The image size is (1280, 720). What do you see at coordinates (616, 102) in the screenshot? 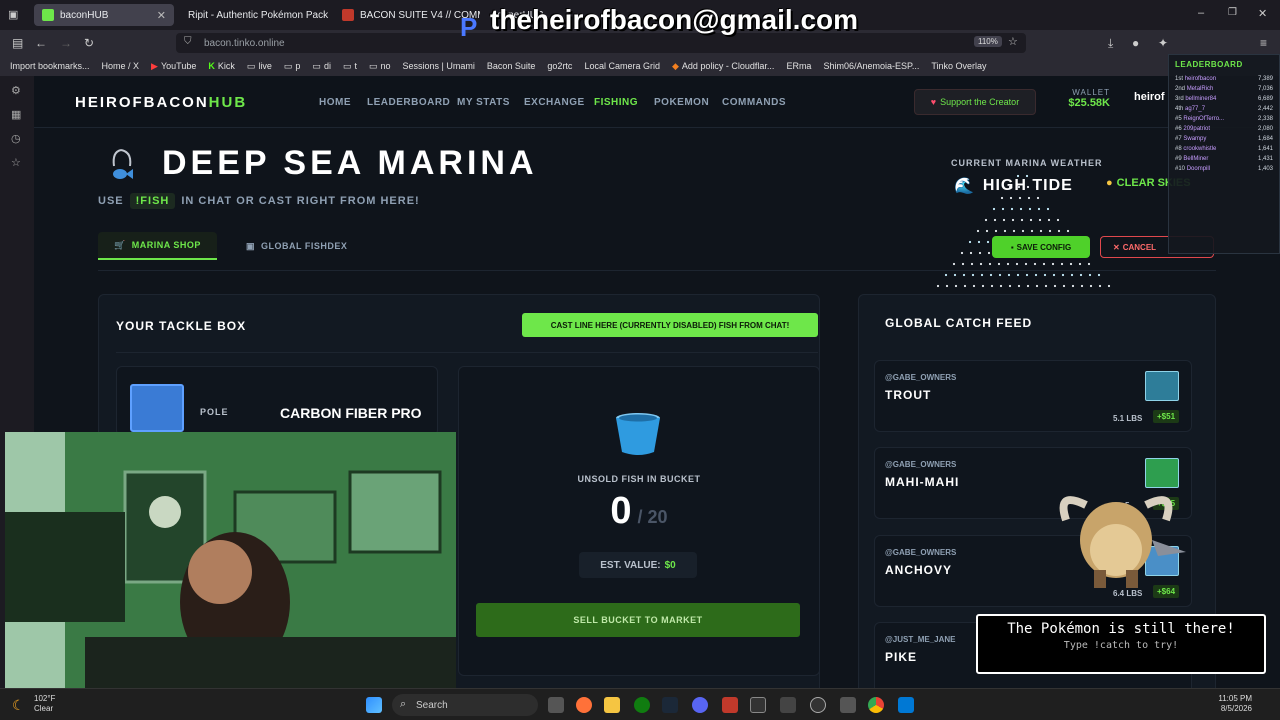
I see `nav-fishing: FISHING` at bounding box center [616, 102].